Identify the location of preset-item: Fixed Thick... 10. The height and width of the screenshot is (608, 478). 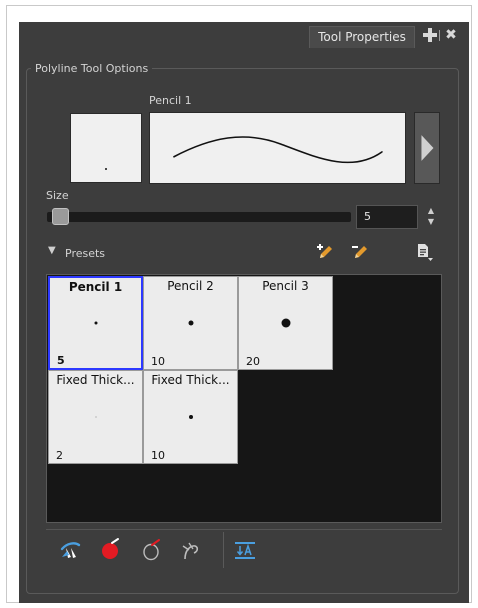
(190, 417).